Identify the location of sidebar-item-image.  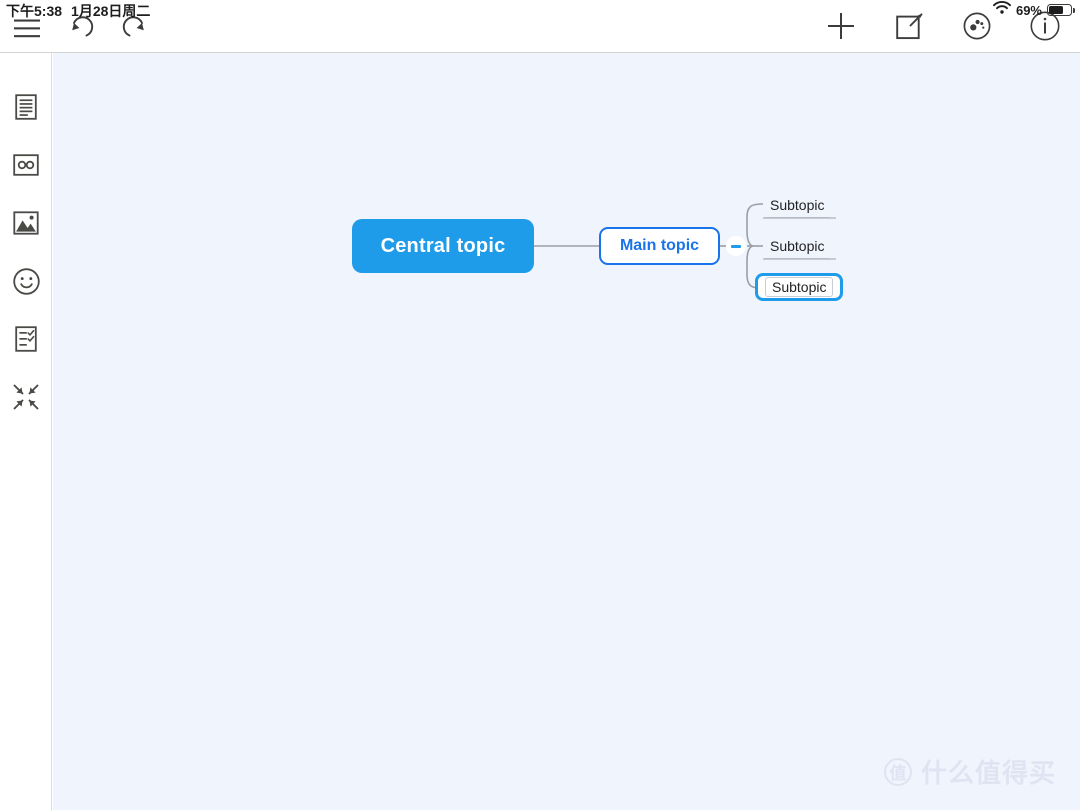
(26, 223).